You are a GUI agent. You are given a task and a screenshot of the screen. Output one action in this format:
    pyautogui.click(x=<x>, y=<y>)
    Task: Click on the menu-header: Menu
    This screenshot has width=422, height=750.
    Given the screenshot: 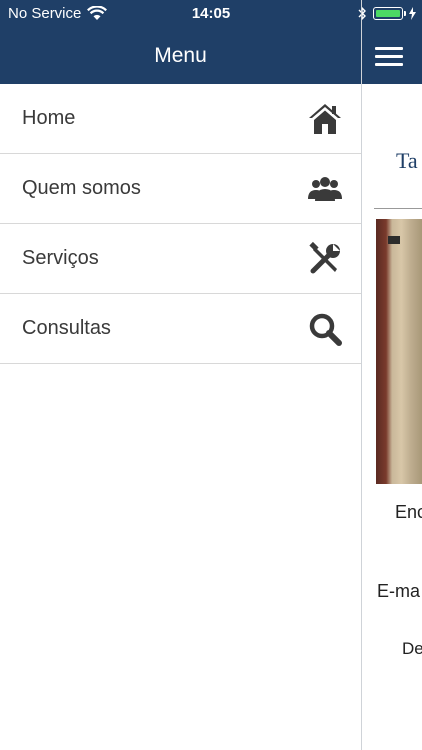 What is the action you would take?
    pyautogui.click(x=180, y=56)
    